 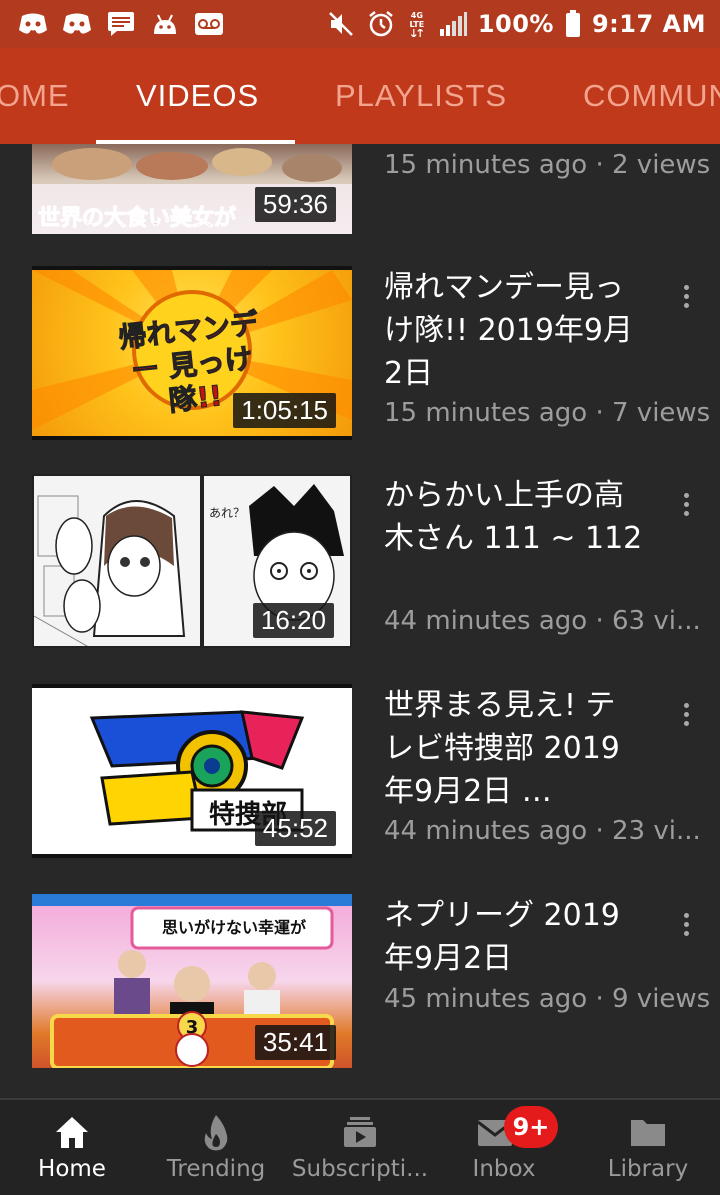 I want to click on flame-icon, so click(x=216, y=1132).